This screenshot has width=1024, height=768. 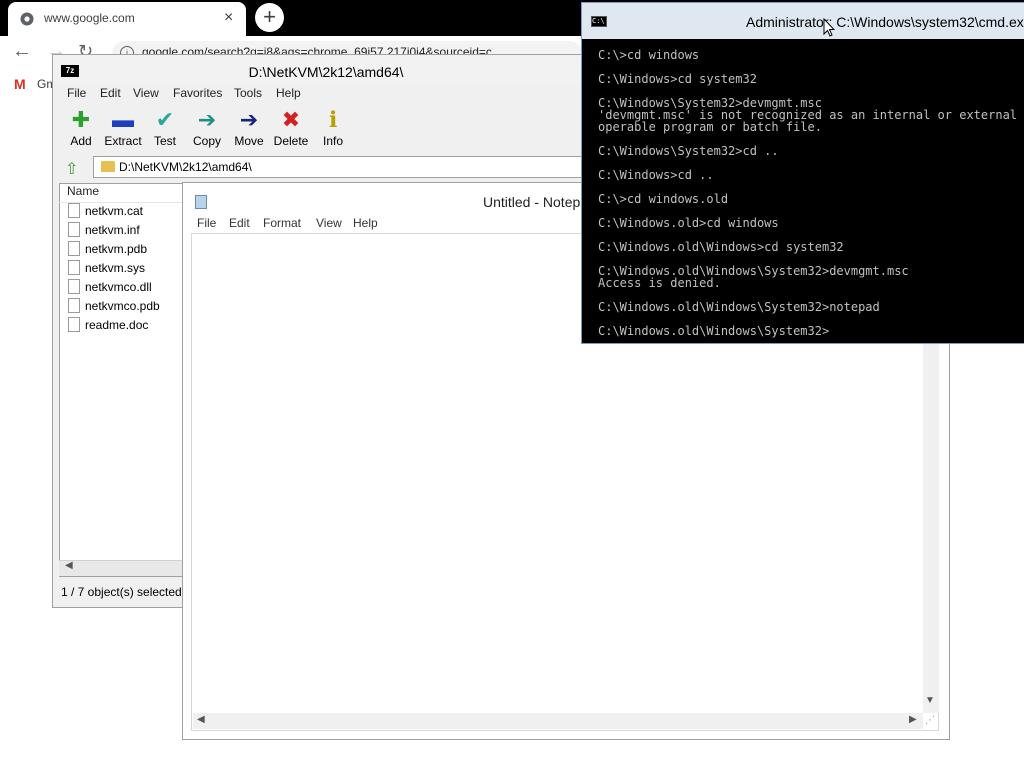 What do you see at coordinates (108, 166) in the screenshot?
I see `folder-icon` at bounding box center [108, 166].